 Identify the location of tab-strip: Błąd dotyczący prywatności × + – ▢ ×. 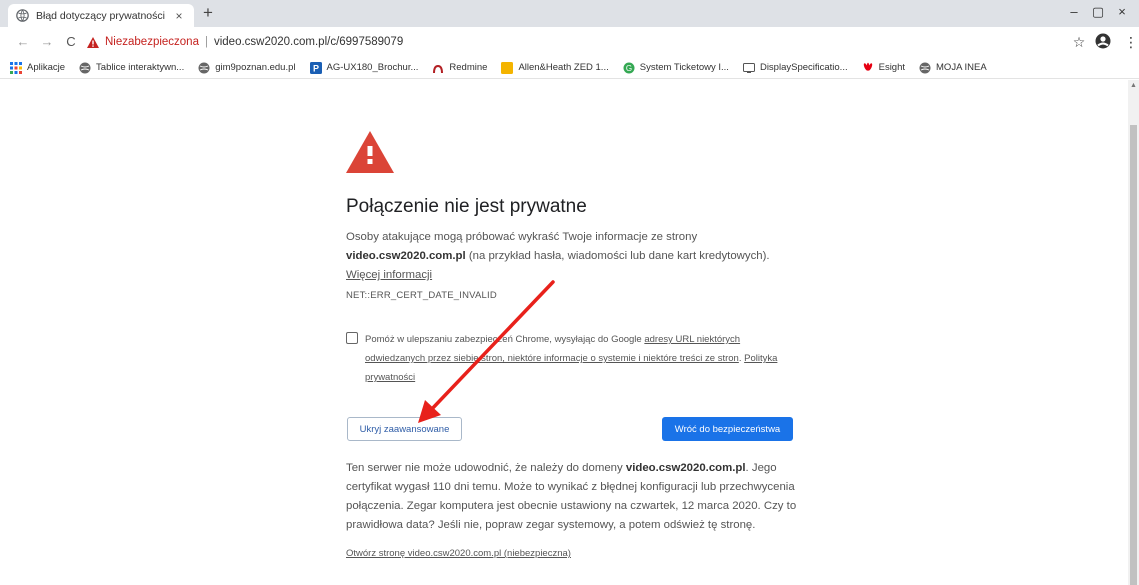
(569, 13).